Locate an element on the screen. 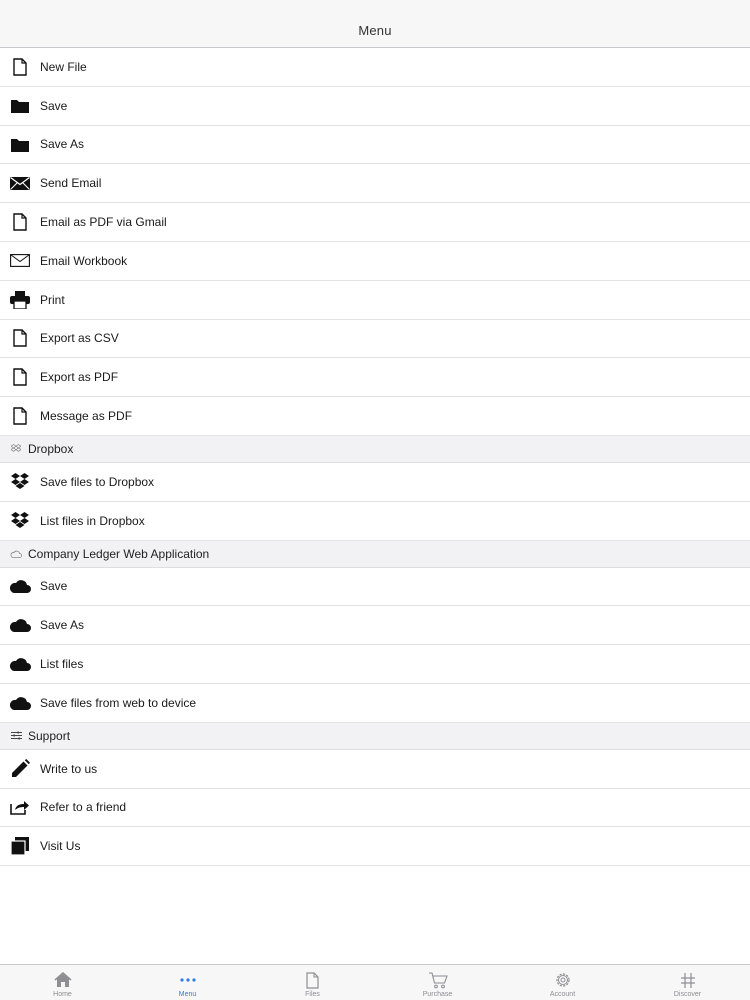 This screenshot has width=750, height=1000. tab-account: Account is located at coordinates (562, 982).